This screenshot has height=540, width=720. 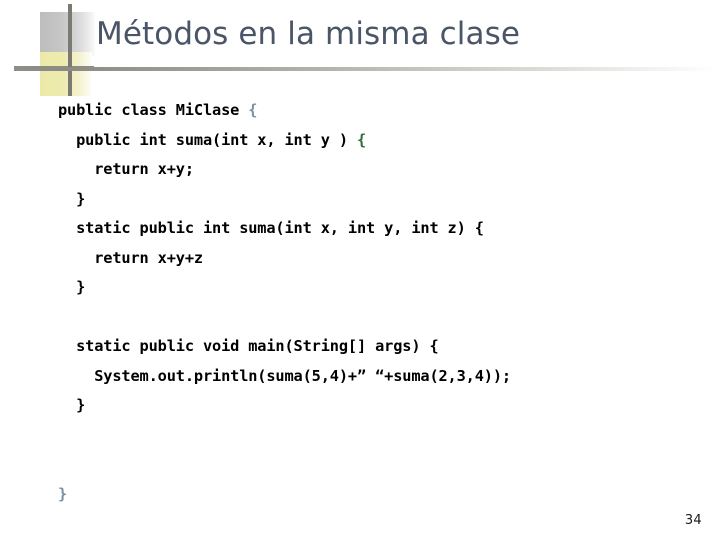 What do you see at coordinates (70, 50) in the screenshot?
I see `ornament-vertical-line` at bounding box center [70, 50].